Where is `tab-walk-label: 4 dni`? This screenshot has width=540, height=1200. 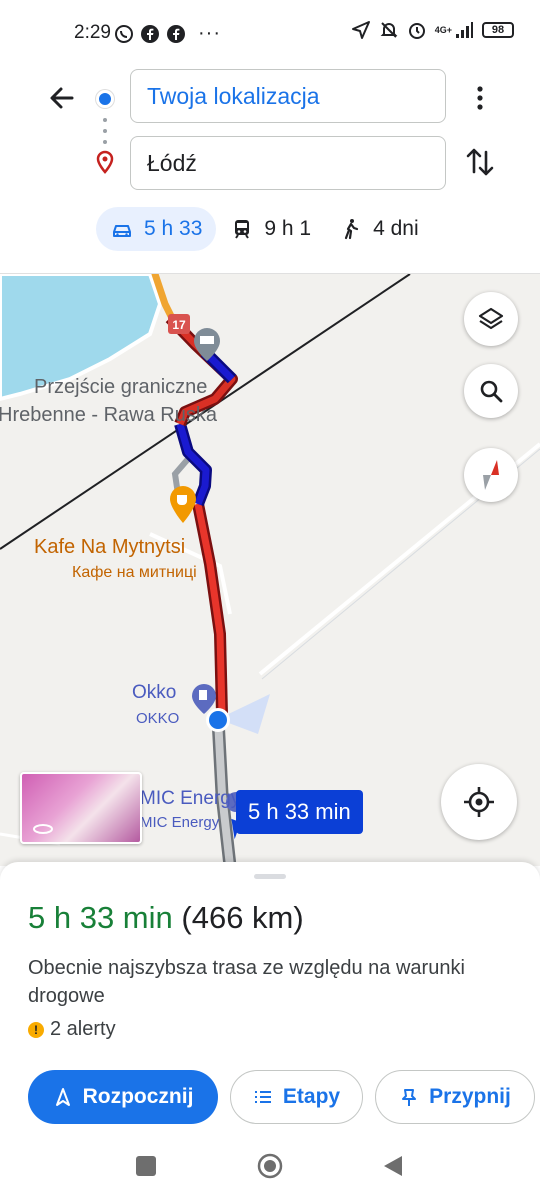
tab-walk-label: 4 dni is located at coordinates (396, 228).